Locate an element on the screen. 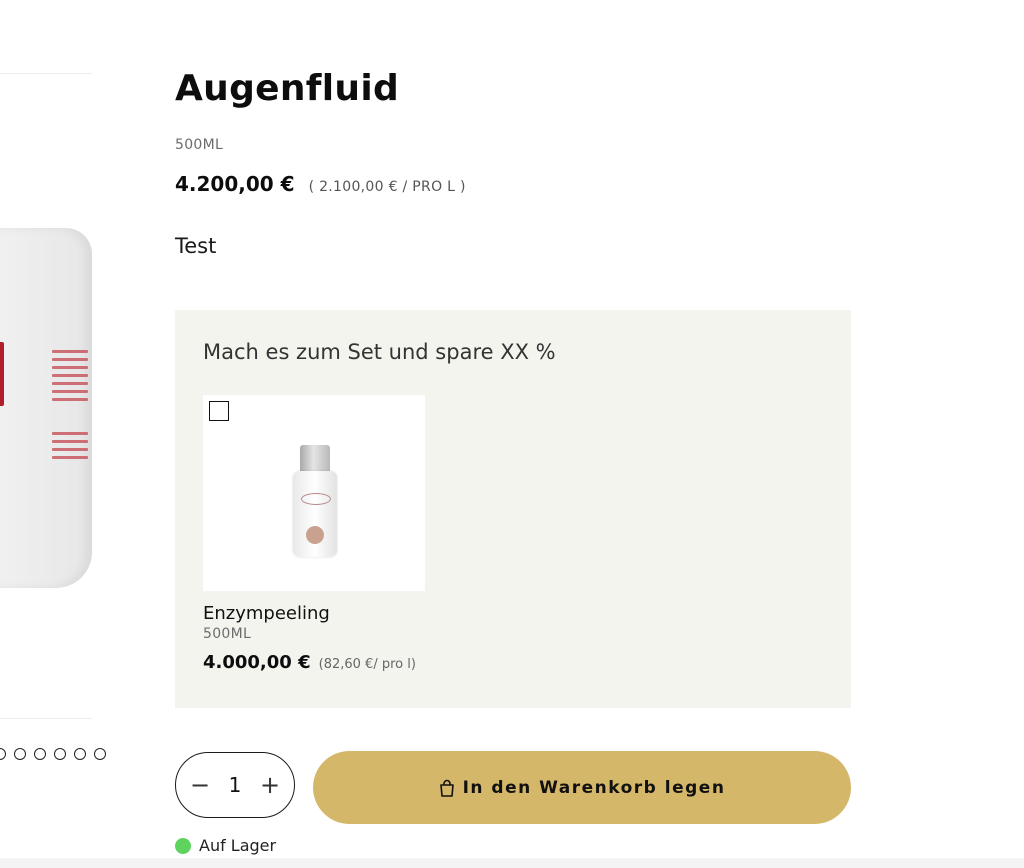 The width and height of the screenshot is (1024, 868). bundle-price-row: 4.000,00 € (82,60 €/ pro l) is located at coordinates (314, 662).